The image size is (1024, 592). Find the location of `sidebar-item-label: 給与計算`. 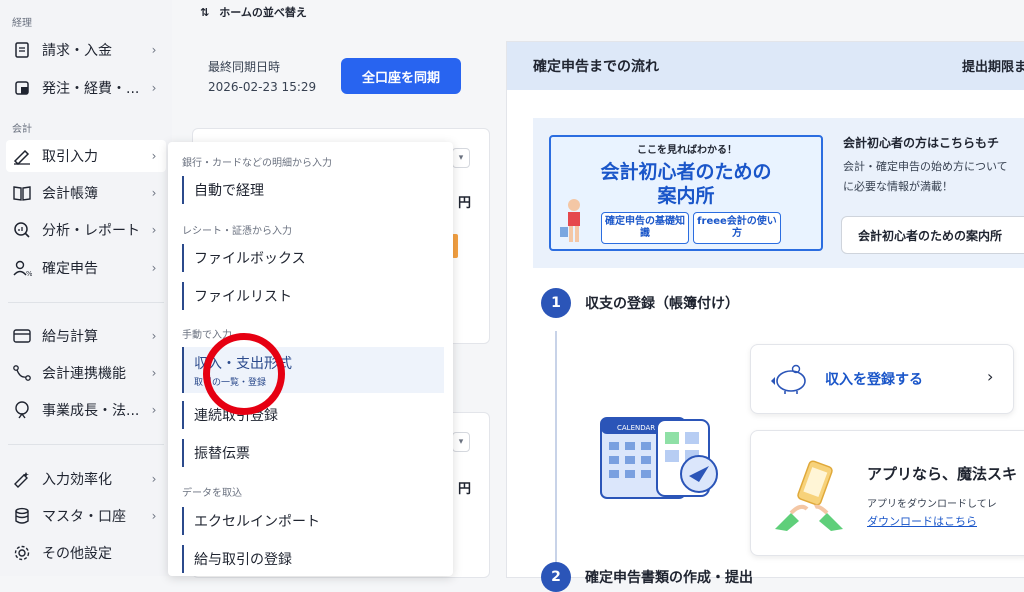

sidebar-item-label: 給与計算 is located at coordinates (70, 337).